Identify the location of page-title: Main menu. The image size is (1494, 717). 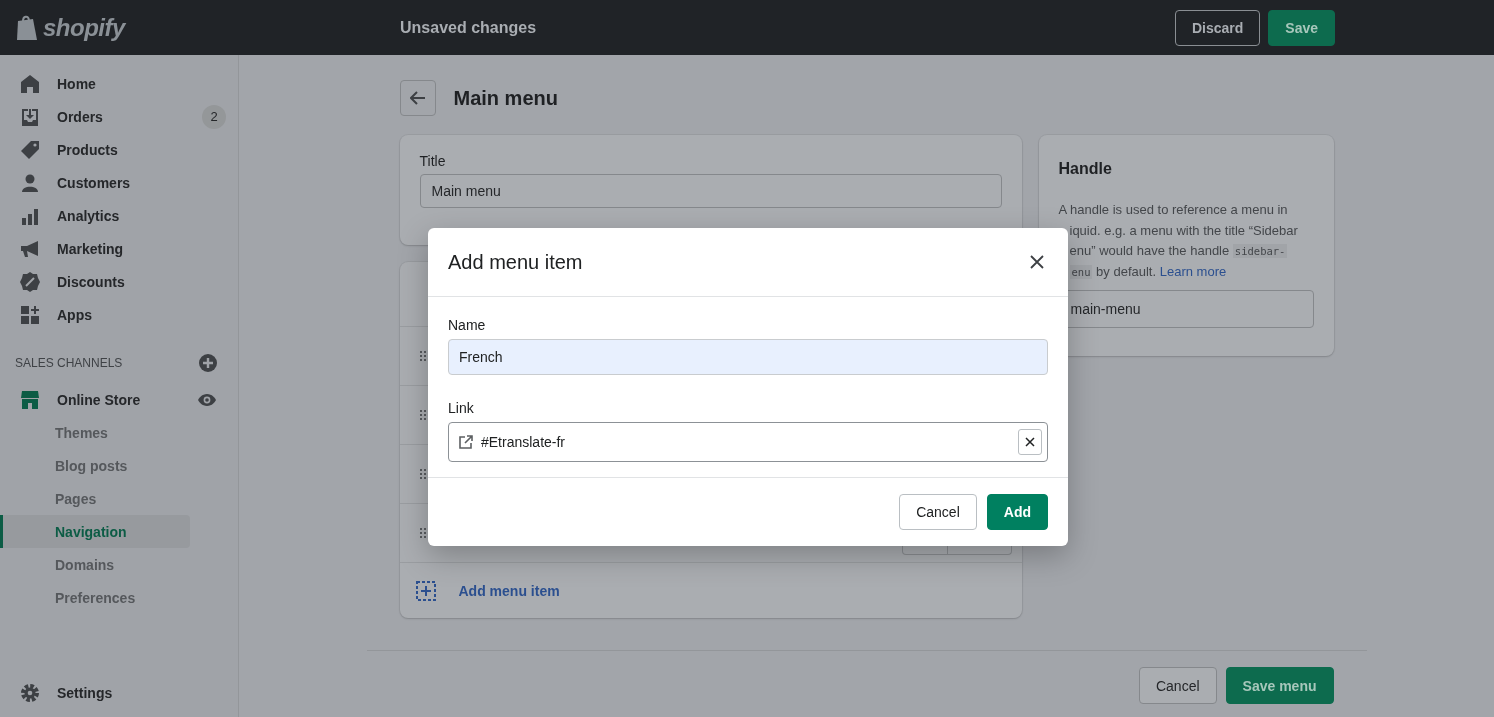
(505, 98).